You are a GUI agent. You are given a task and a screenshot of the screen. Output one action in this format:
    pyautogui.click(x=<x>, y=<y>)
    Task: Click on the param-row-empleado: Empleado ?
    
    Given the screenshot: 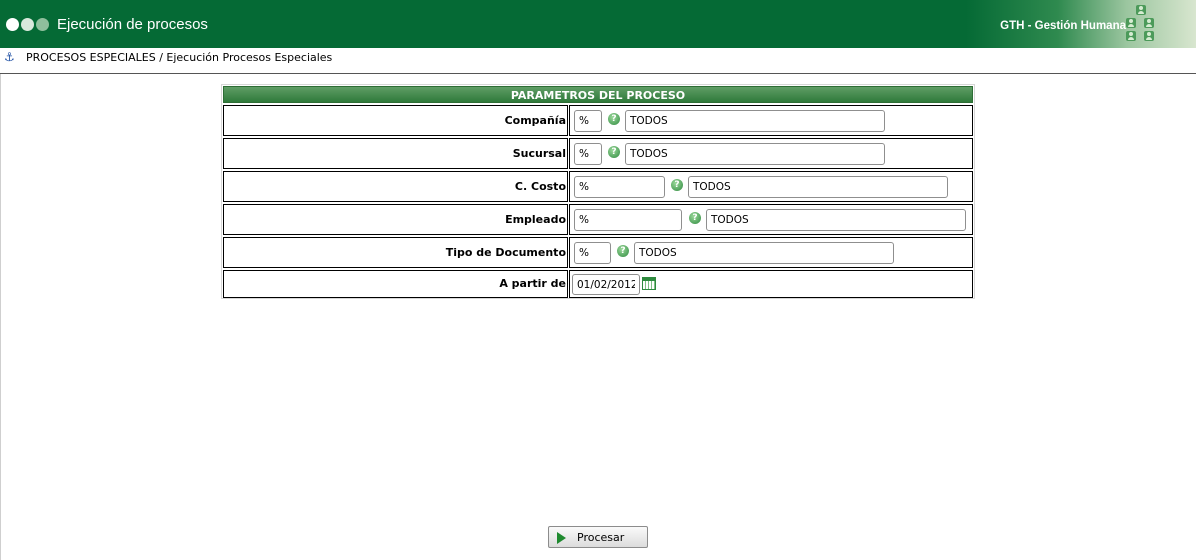 What is the action you would take?
    pyautogui.click(x=598, y=219)
    